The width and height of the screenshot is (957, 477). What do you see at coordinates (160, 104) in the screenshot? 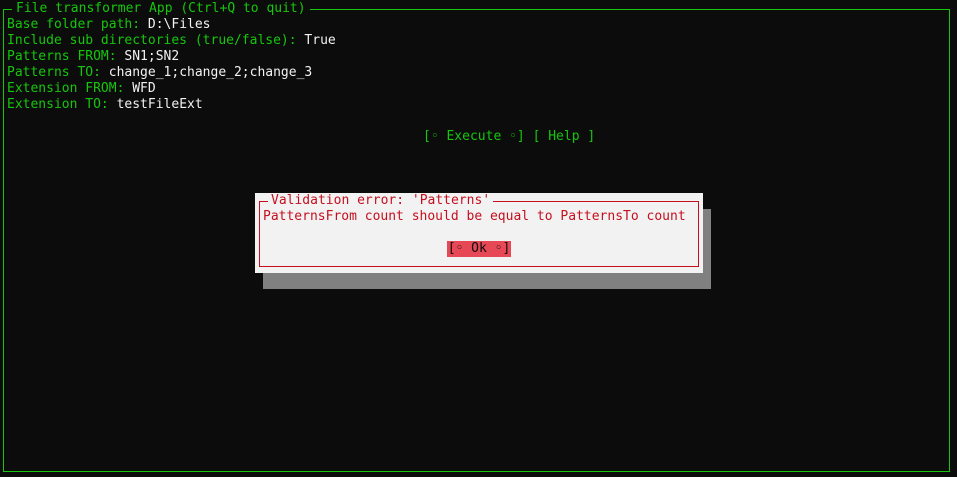
I see `extension-to-input: testFileExt` at bounding box center [160, 104].